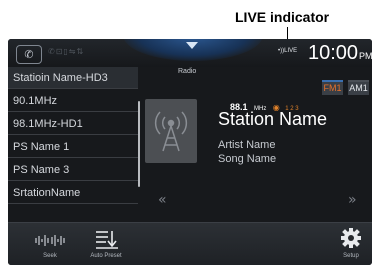 This screenshot has width=380, height=265. Describe the element at coordinates (73, 101) in the screenshot. I see `list-item: 90.1MHz` at that location.